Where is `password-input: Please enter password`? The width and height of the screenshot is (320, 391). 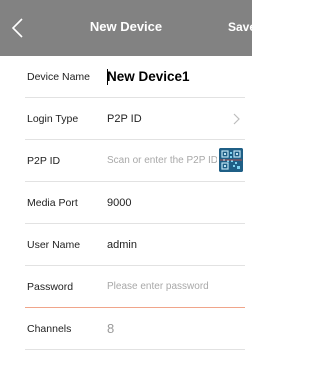 password-input: Please enter password is located at coordinates (158, 287).